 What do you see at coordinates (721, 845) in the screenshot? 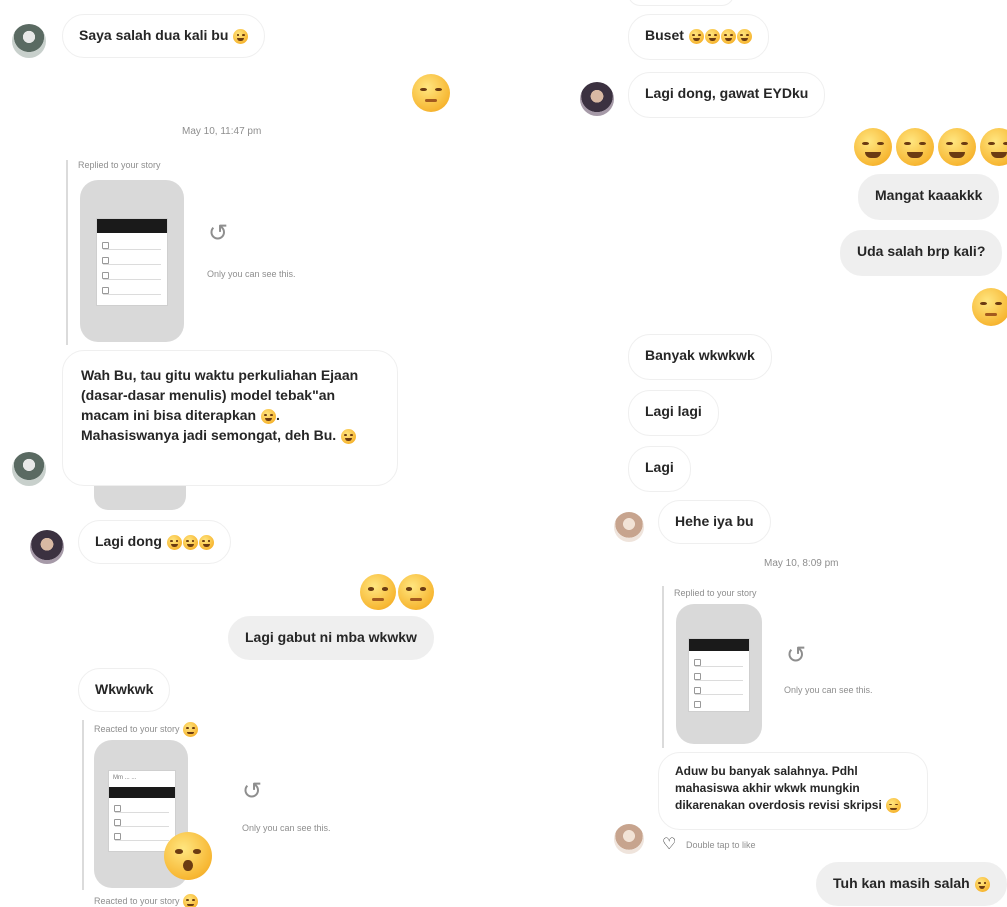
I see `double-tap-hint: Double tap to like` at bounding box center [721, 845].